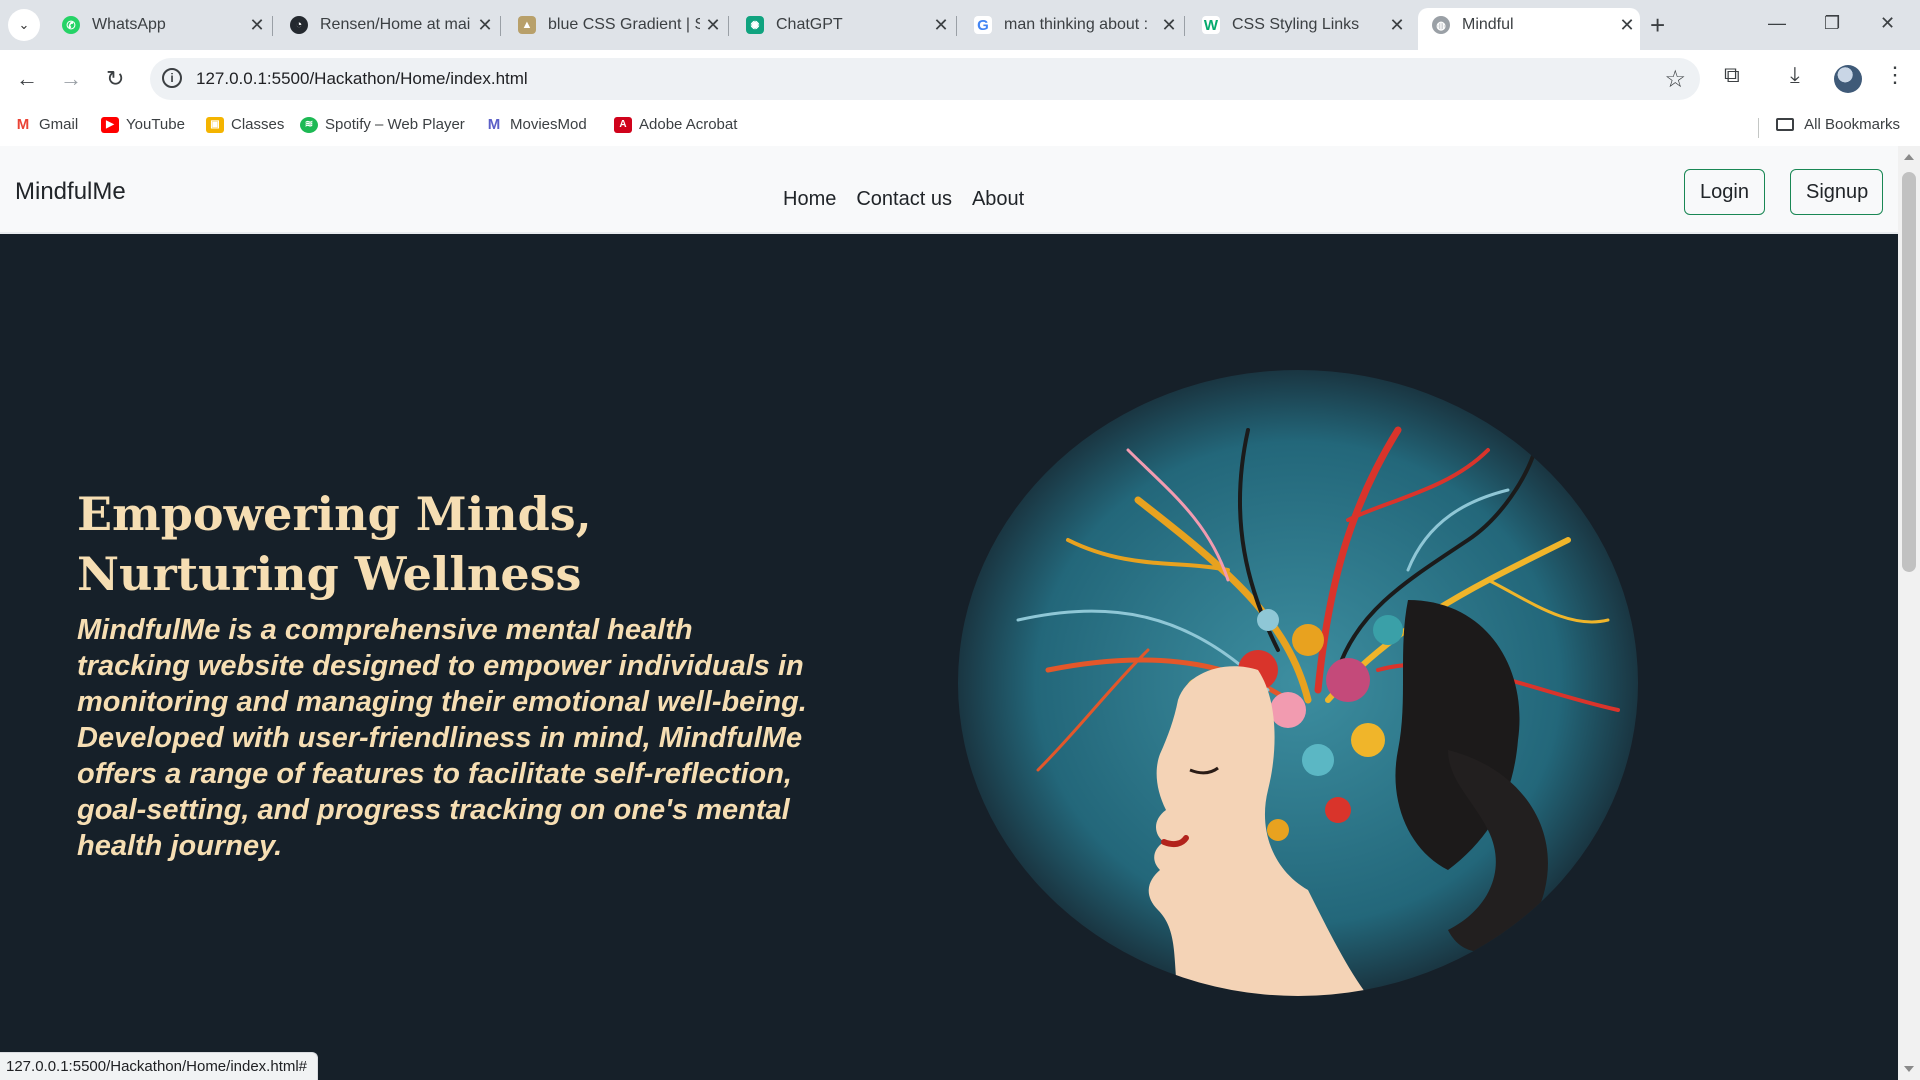  What do you see at coordinates (1909, 157) in the screenshot?
I see `scroll-up-icon` at bounding box center [1909, 157].